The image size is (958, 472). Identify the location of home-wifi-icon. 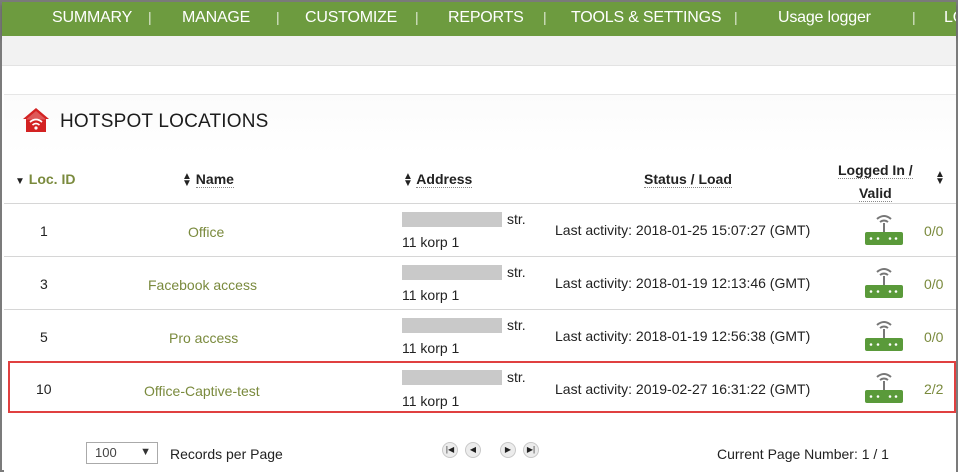
(36, 120).